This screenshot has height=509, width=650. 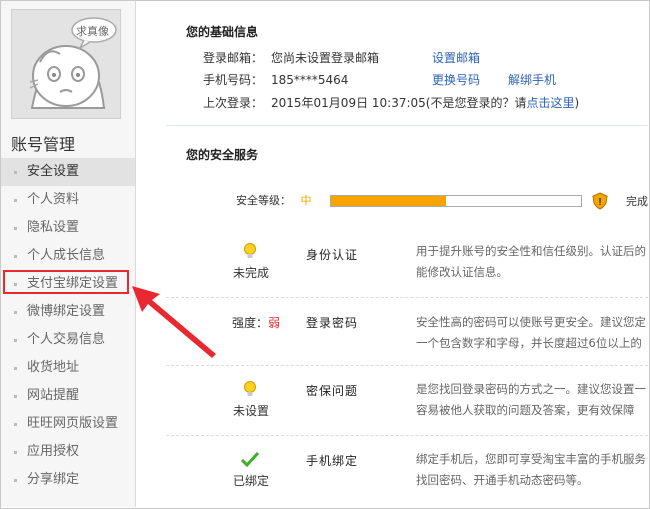 I want to click on security-level: 安全等级： 中, so click(x=274, y=200).